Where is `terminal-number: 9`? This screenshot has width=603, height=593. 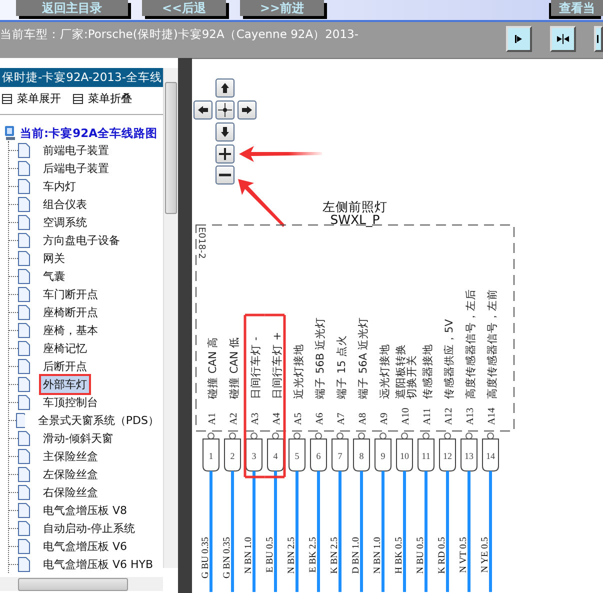 terminal-number: 9 is located at coordinates (383, 456).